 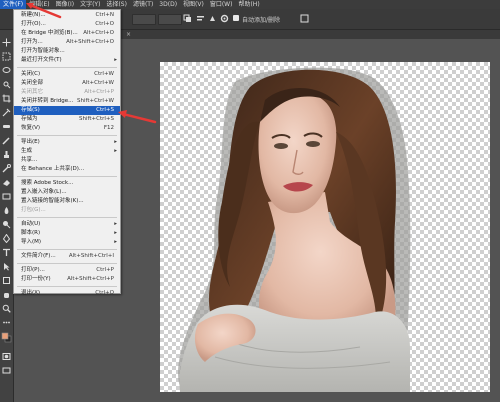 I want to click on menu-item-label: 导出(E), so click(x=30, y=142).